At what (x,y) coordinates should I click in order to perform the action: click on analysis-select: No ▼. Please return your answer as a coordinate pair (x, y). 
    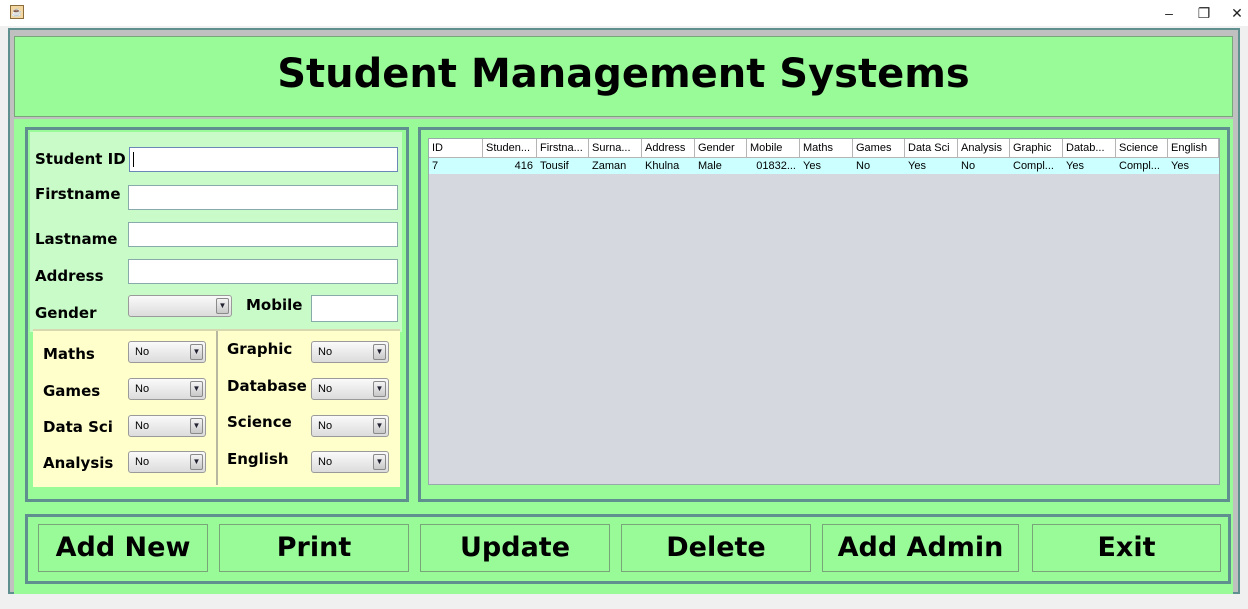
    Looking at the image, I should click on (167, 462).